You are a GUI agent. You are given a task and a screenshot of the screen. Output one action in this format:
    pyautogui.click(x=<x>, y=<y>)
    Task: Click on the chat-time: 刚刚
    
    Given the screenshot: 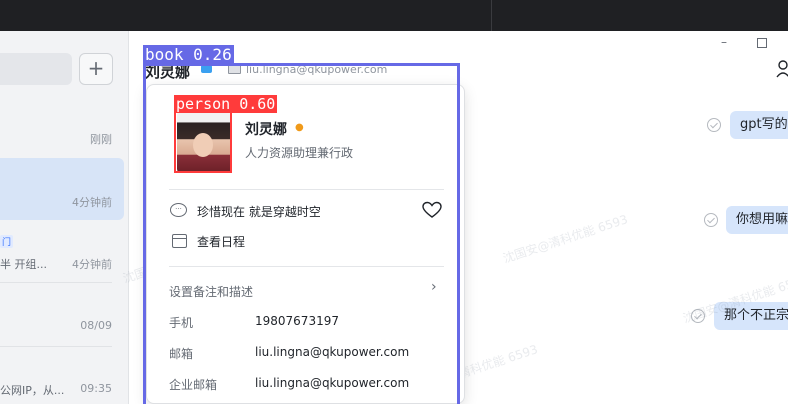 What is the action you would take?
    pyautogui.click(x=101, y=139)
    